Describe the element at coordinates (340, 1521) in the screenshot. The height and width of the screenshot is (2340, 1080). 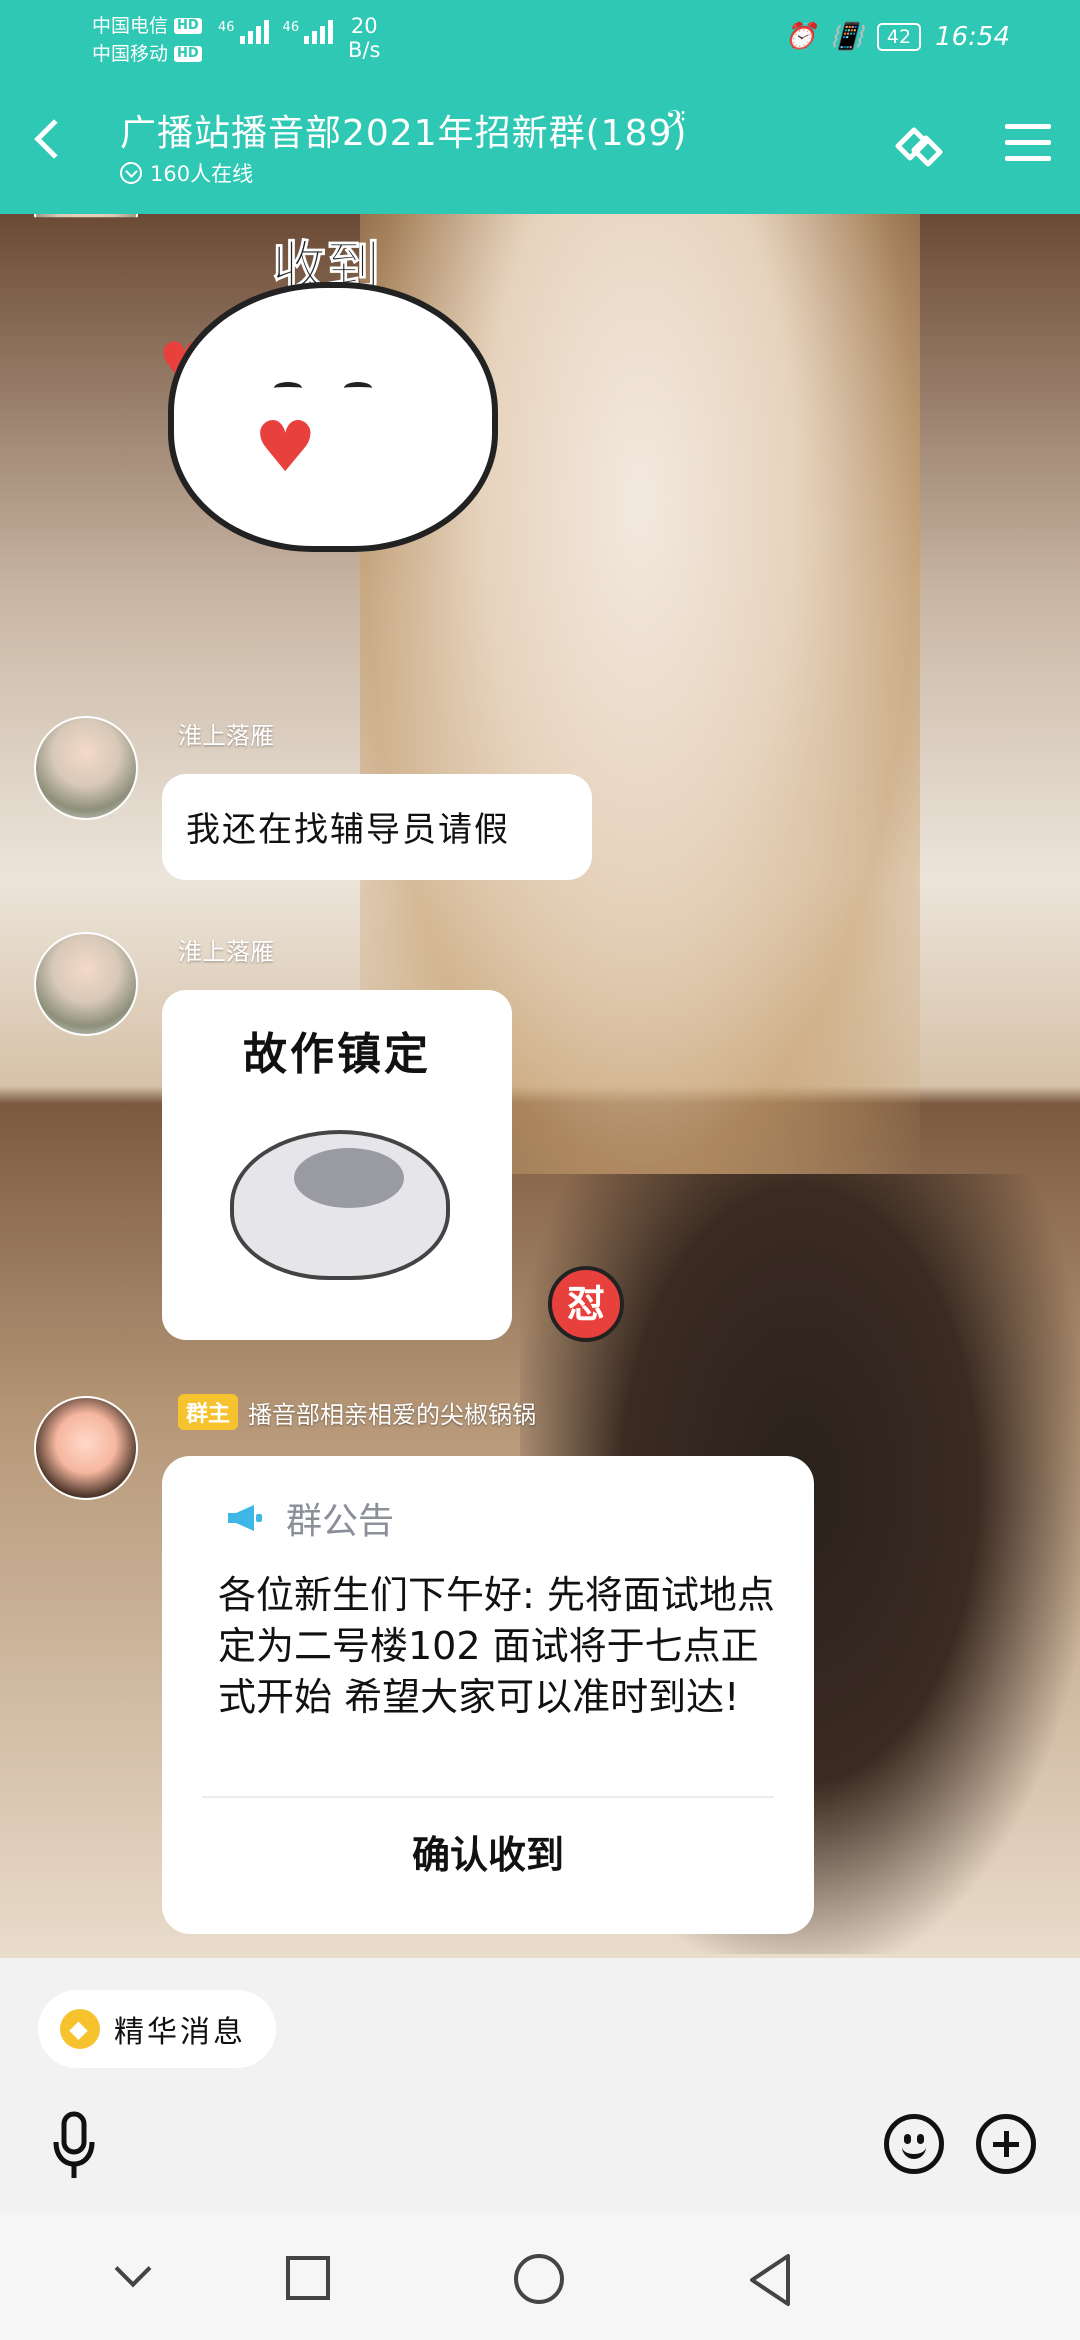
I see `announcement-title: 群公告` at that location.